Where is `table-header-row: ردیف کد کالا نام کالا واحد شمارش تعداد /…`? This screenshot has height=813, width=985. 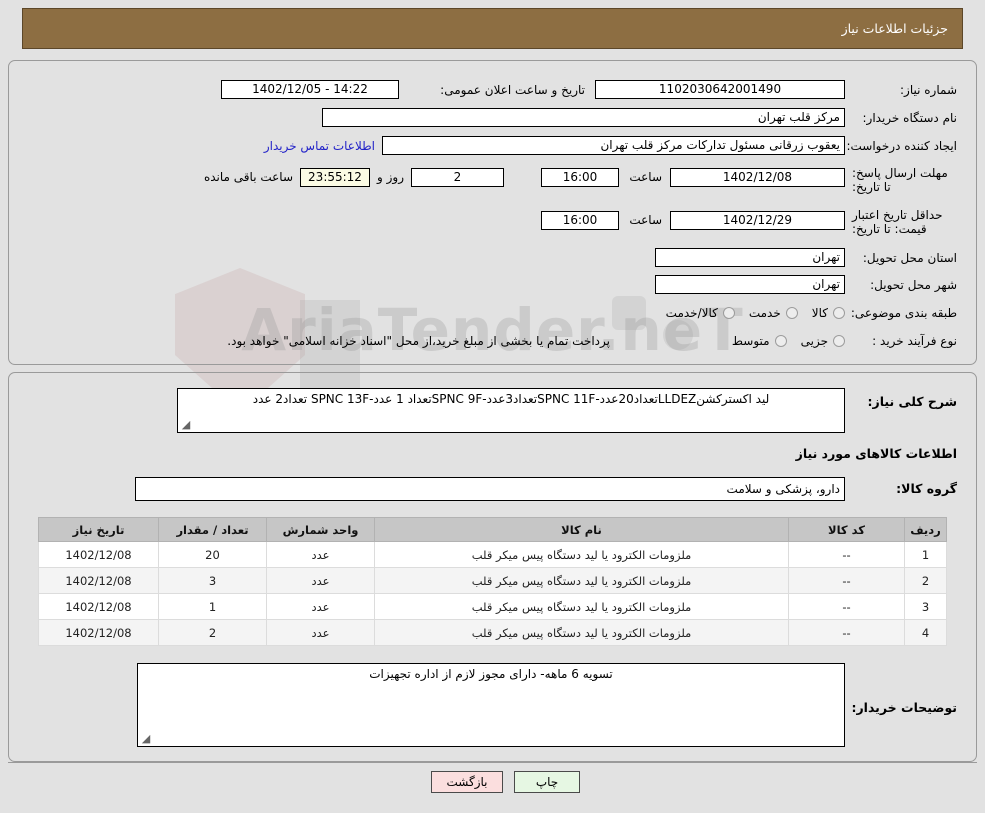
table-header-row: ردیف کد کالا نام کالا واحد شمارش تعداد /… is located at coordinates (492, 529).